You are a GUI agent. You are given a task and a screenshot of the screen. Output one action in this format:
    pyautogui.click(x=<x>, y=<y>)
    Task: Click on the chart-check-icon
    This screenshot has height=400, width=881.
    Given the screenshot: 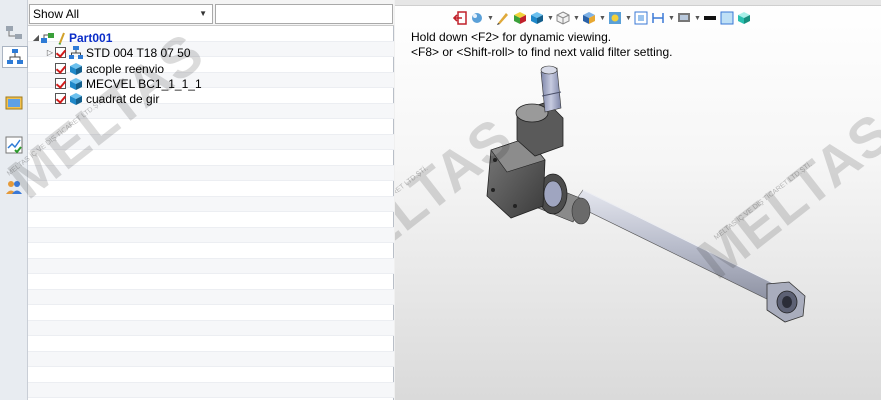 What is the action you would take?
    pyautogui.click(x=14, y=145)
    